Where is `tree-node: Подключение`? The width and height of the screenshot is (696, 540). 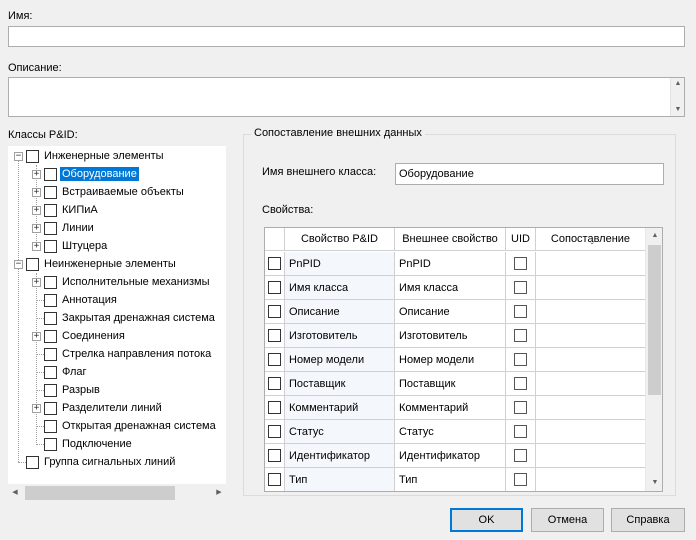
tree-node: Подключение is located at coordinates (83, 444).